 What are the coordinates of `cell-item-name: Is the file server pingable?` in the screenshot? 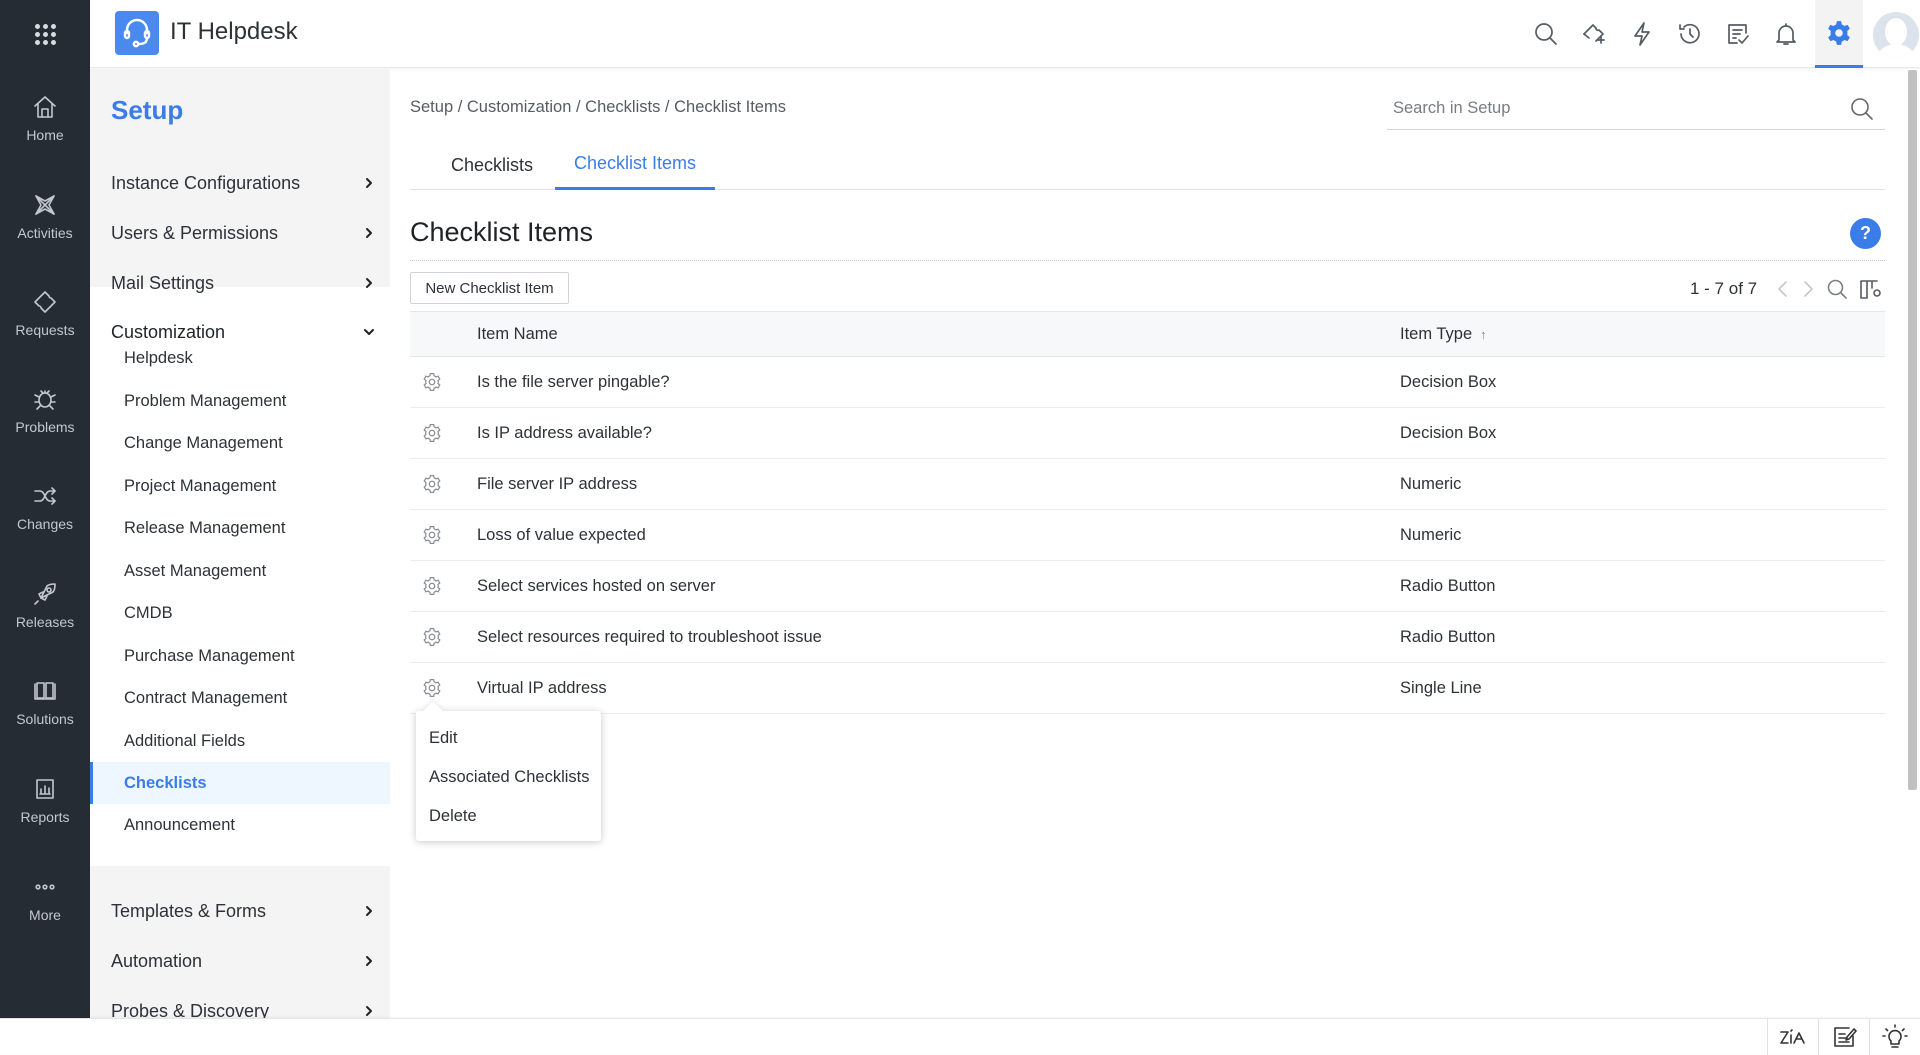 It's located at (573, 382).